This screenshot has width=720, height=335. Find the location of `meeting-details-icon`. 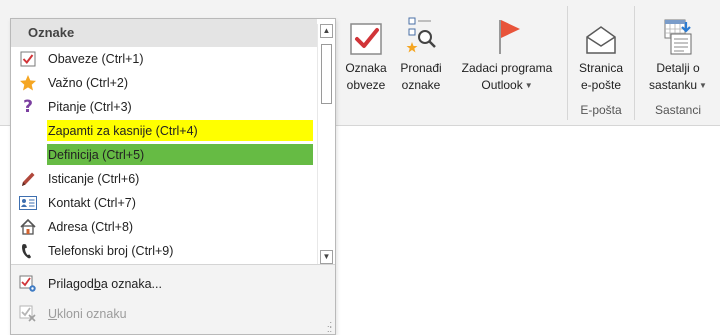

meeting-details-icon is located at coordinates (678, 34).